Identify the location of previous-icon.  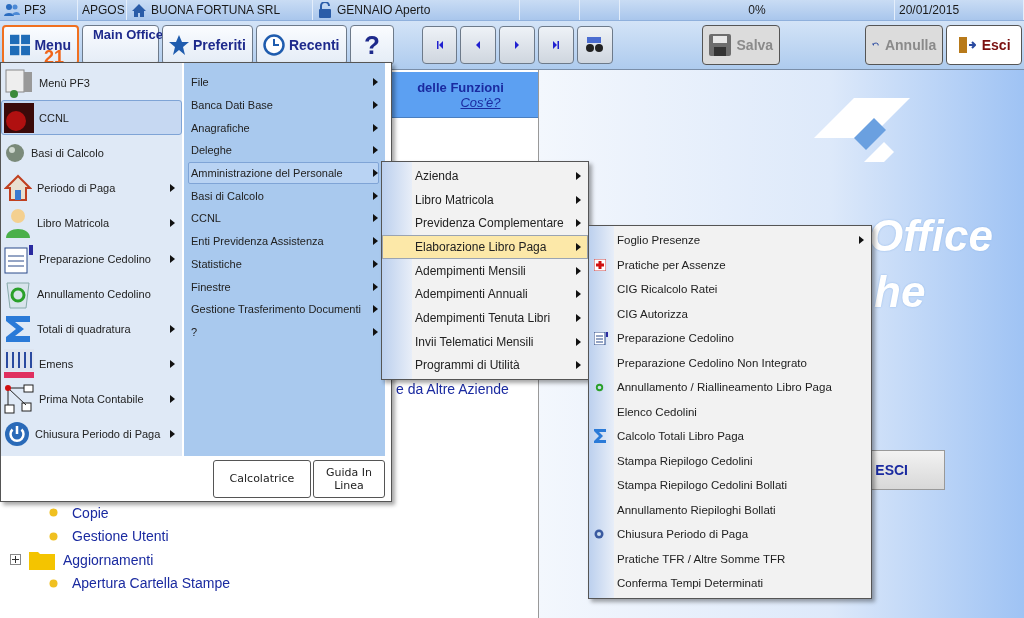
(478, 45).